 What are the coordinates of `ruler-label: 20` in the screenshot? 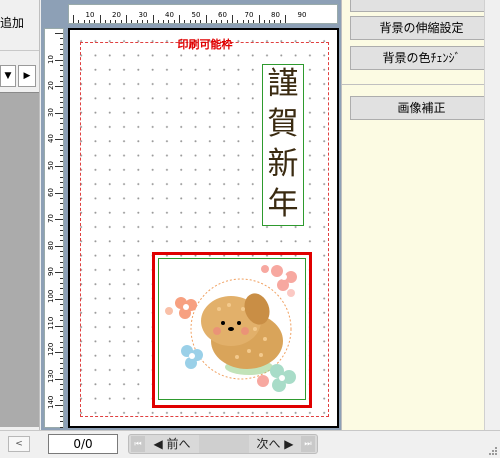 It's located at (116, 15).